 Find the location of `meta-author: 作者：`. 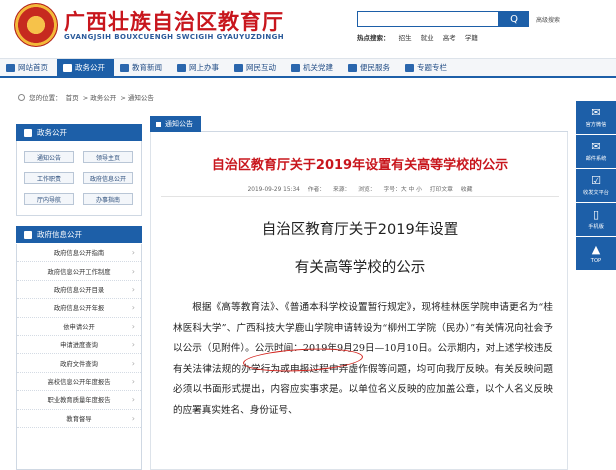

meta-author: 作者： is located at coordinates (316, 190).